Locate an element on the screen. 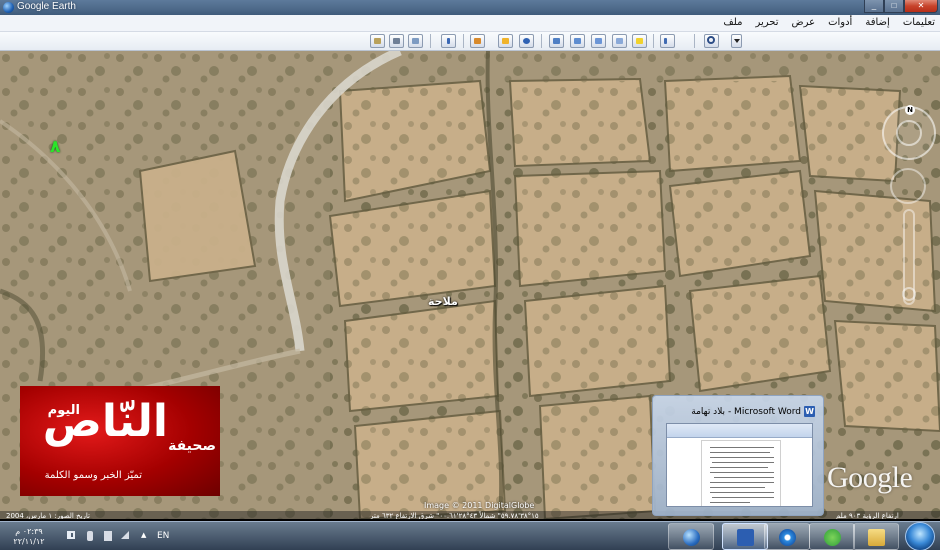 The width and height of the screenshot is (940, 550). word-app-icon is located at coordinates (745, 537).